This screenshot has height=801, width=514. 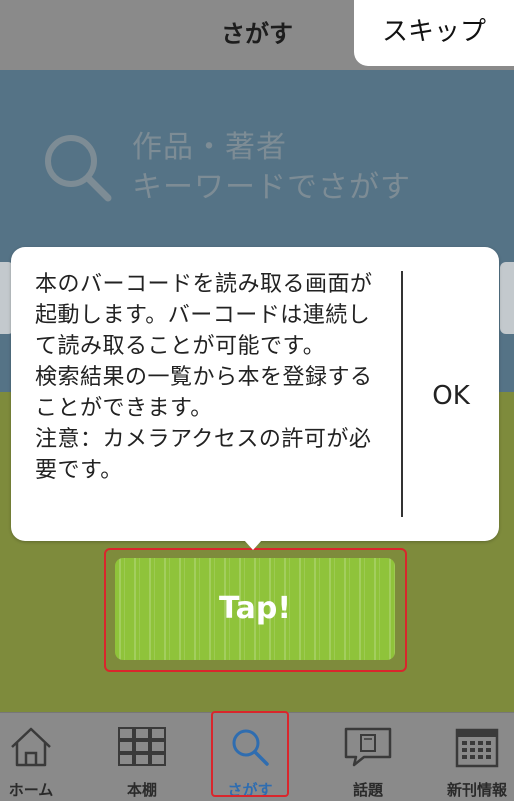 I want to click on home-icon, so click(x=31, y=747).